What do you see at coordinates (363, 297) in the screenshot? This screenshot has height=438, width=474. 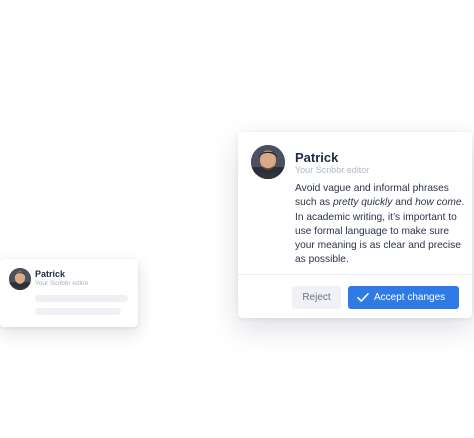 I see `check-icon` at bounding box center [363, 297].